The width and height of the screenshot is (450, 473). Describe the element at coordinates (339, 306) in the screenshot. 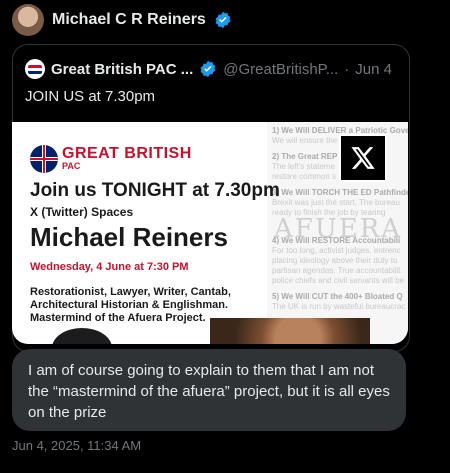

I see `bg-line: The UK is run by wasteful bureaucrac` at that location.